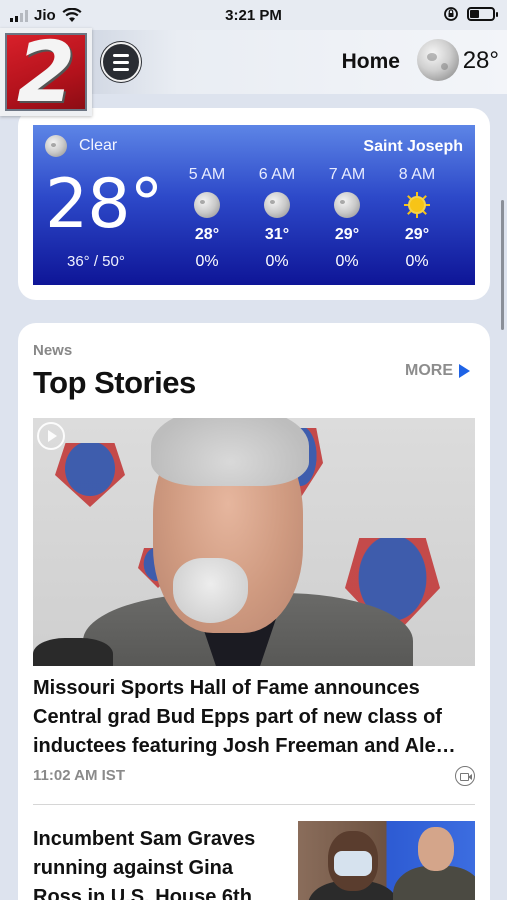 Image resolution: width=507 pixels, height=900 pixels. What do you see at coordinates (277, 174) in the screenshot?
I see `hour-label: 6 AM` at bounding box center [277, 174].